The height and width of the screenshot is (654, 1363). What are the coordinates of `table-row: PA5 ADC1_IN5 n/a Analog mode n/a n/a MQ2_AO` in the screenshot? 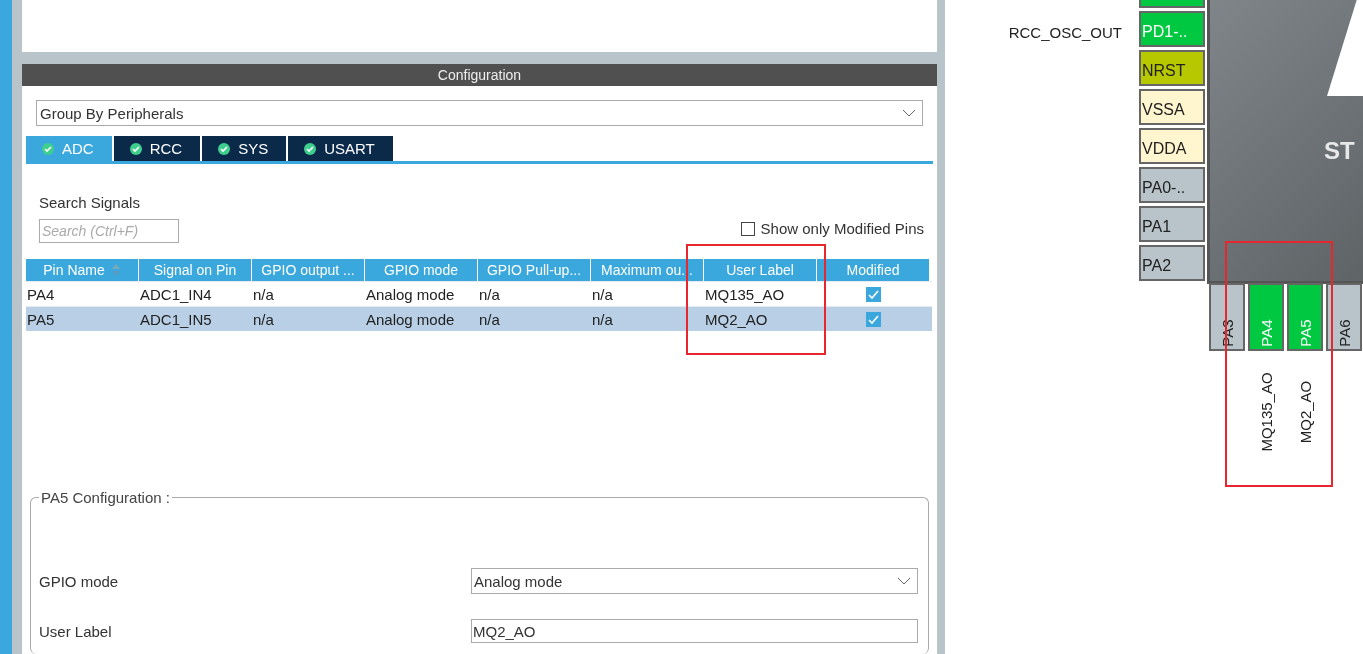 It's located at (479, 319).